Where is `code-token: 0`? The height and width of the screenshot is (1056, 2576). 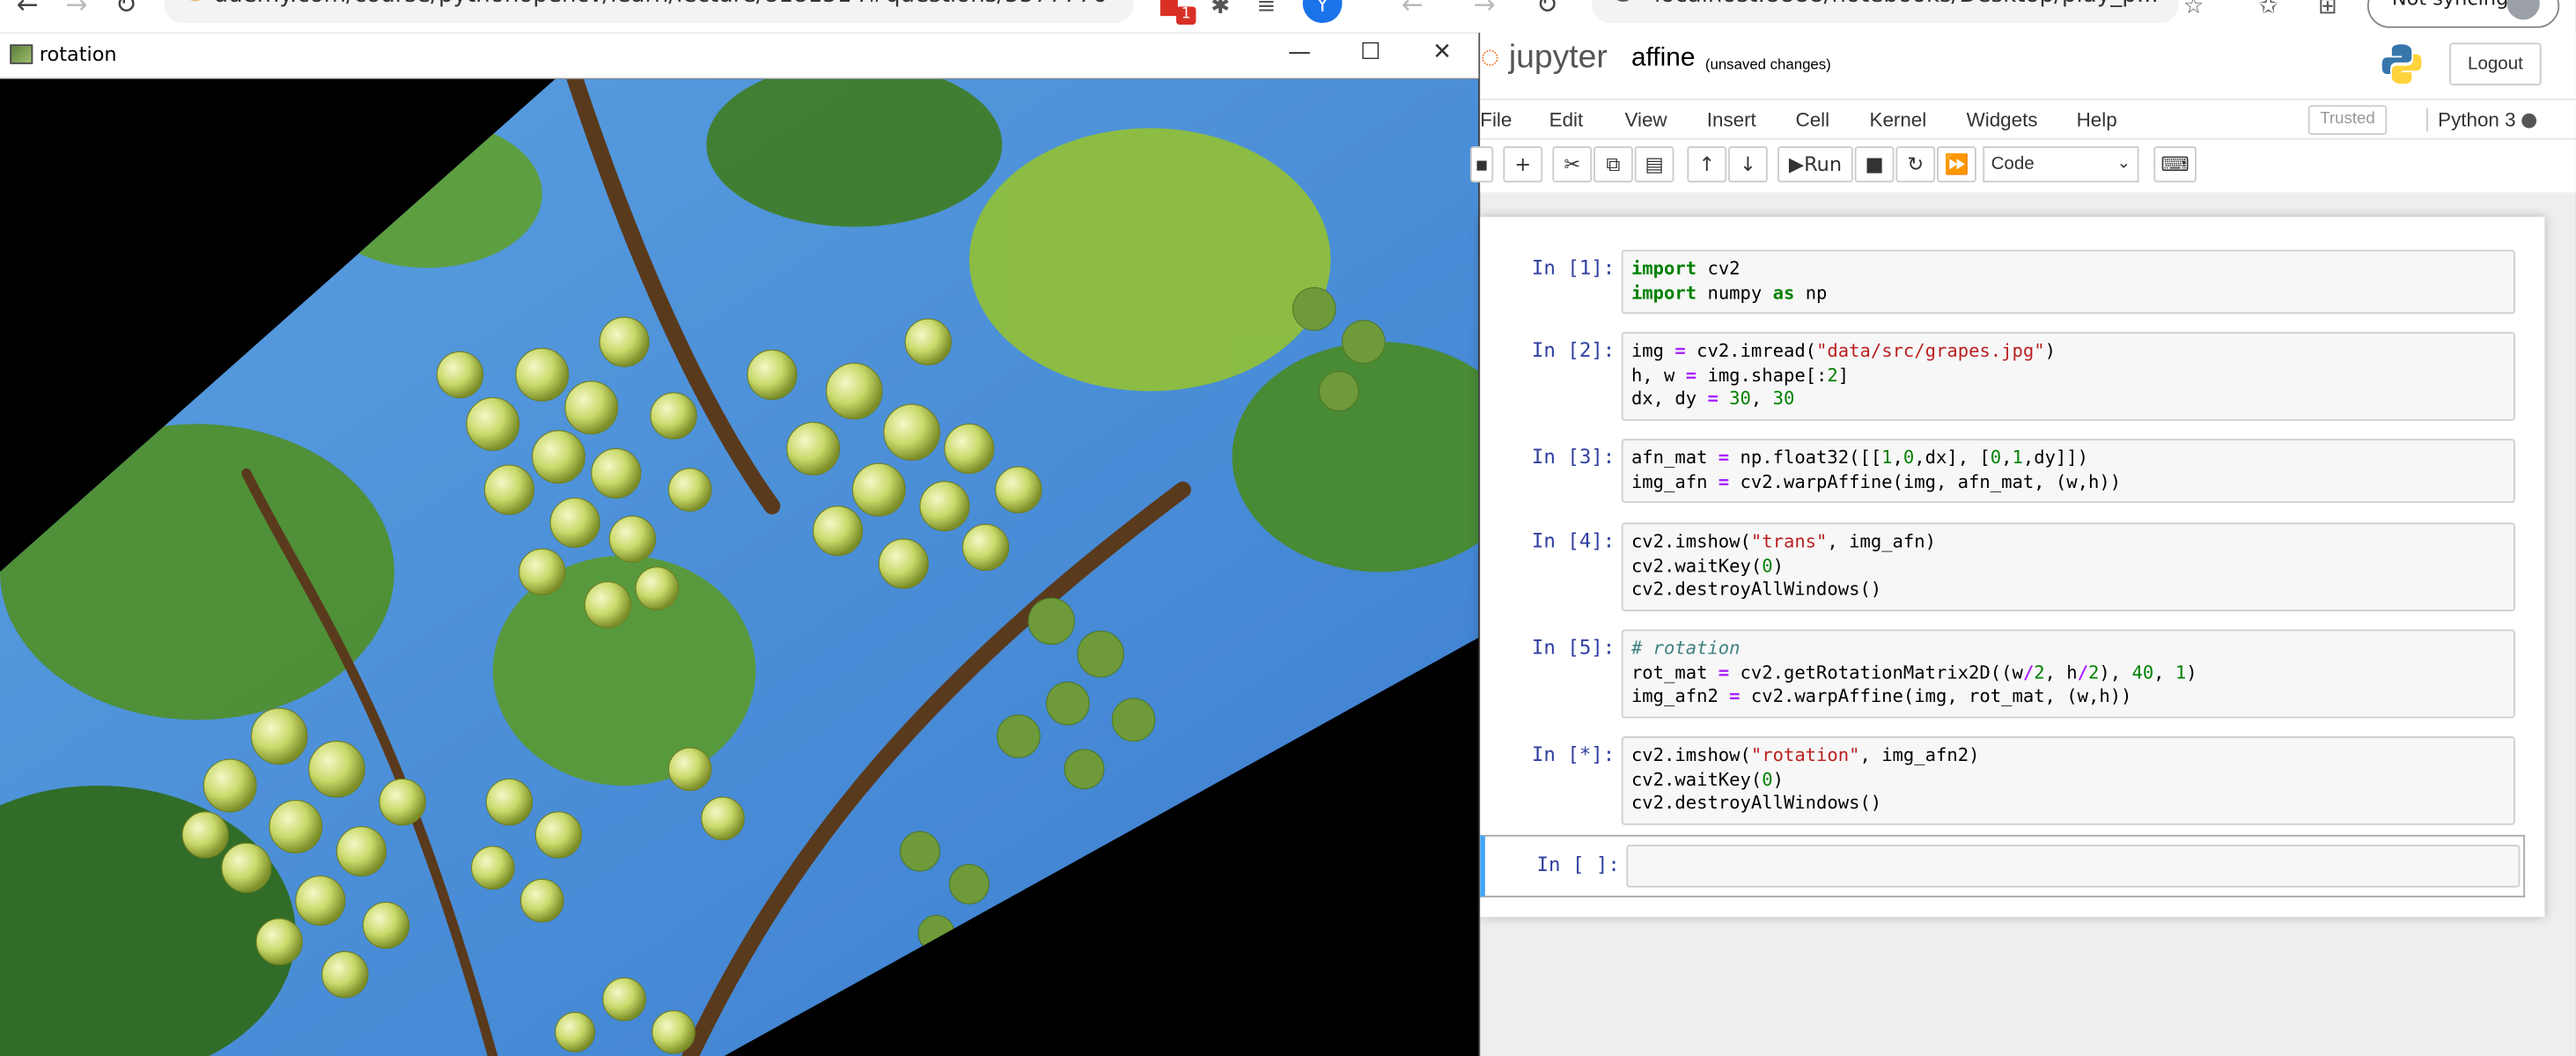
code-token: 0 is located at coordinates (1996, 458).